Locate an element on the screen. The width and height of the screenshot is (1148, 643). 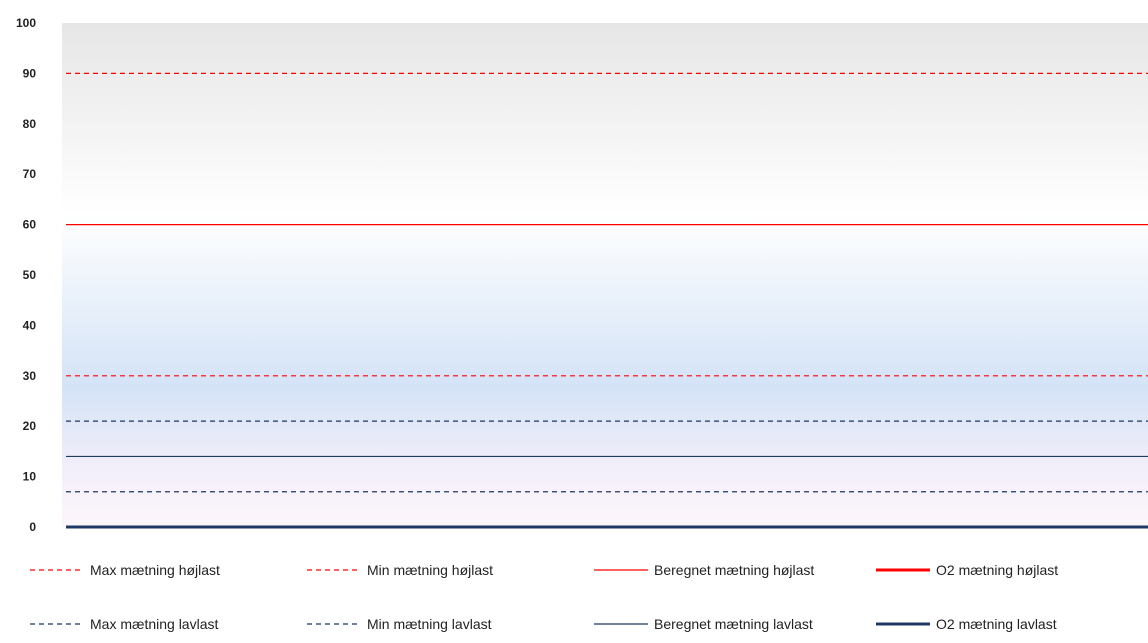
y-tick-label-10: 10 is located at coordinates (30, 477).